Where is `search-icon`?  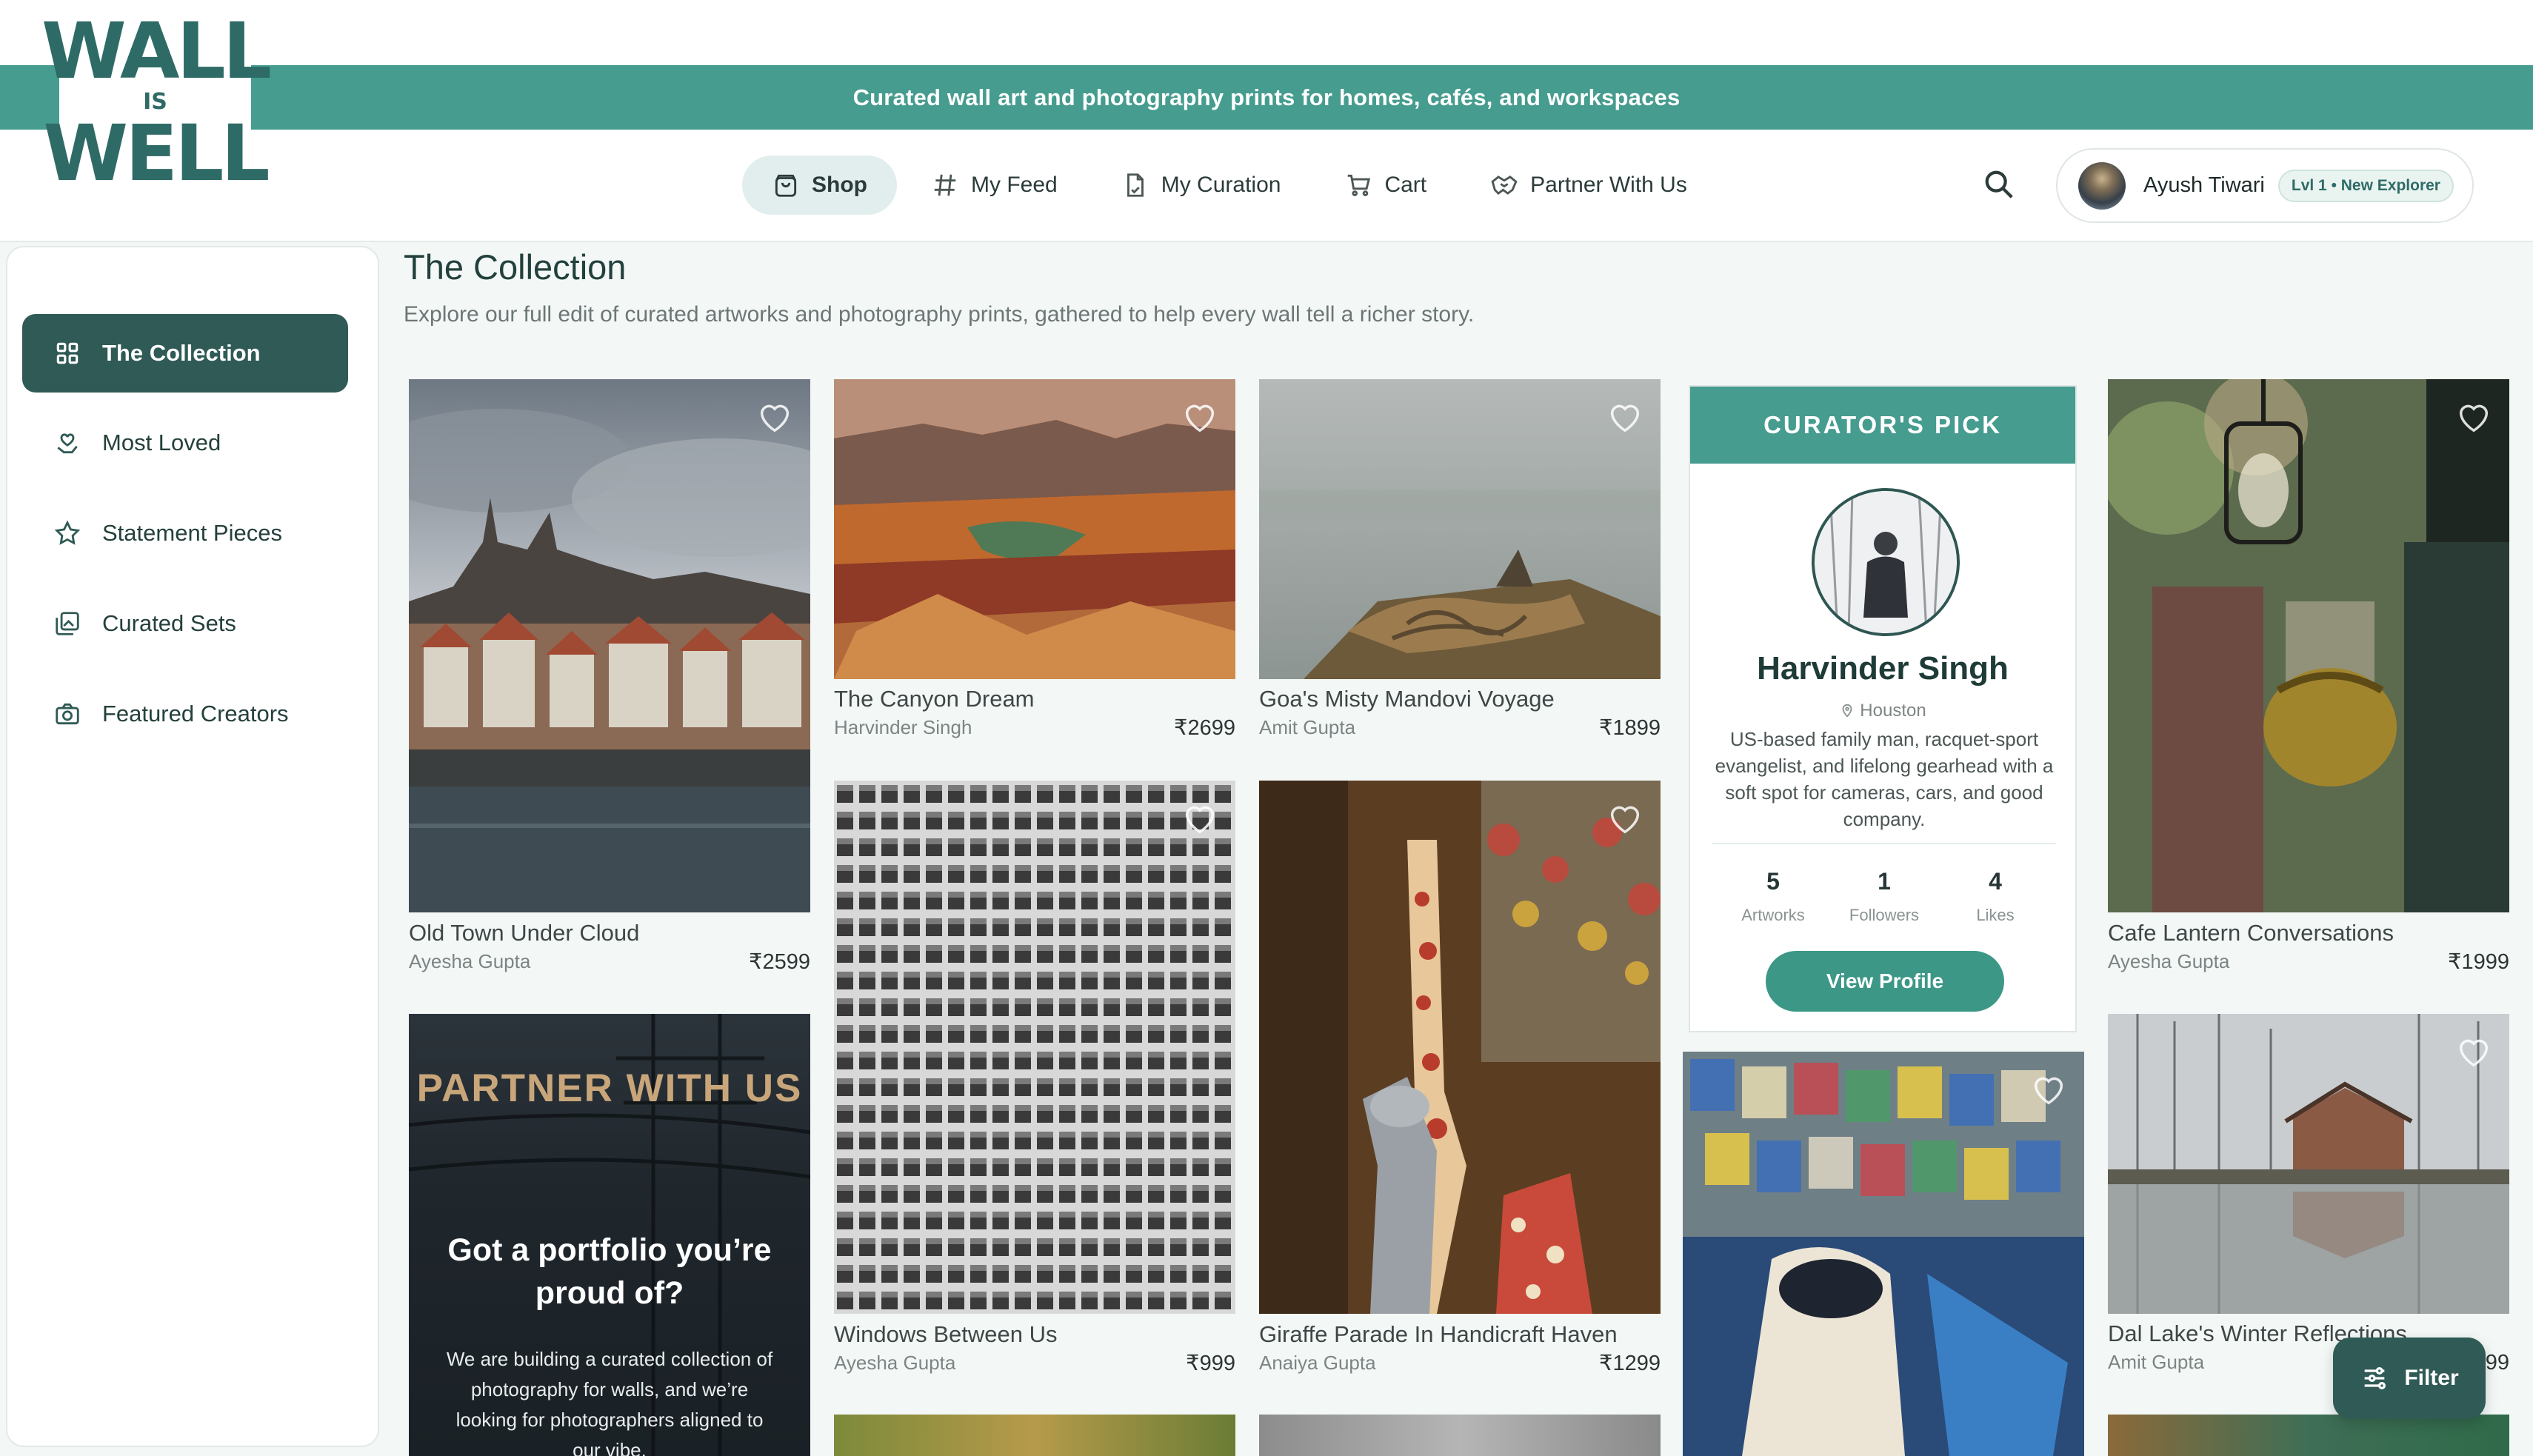
search-icon is located at coordinates (1999, 184).